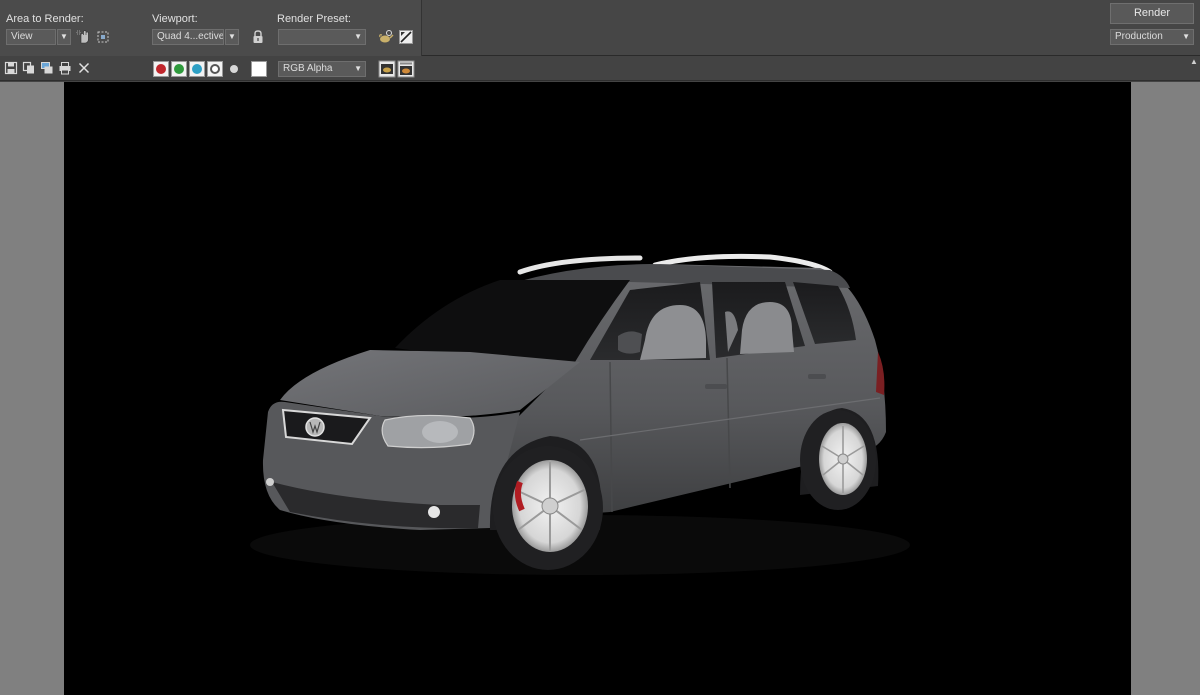  Describe the element at coordinates (386, 37) in the screenshot. I see `render-setup-icon` at that location.